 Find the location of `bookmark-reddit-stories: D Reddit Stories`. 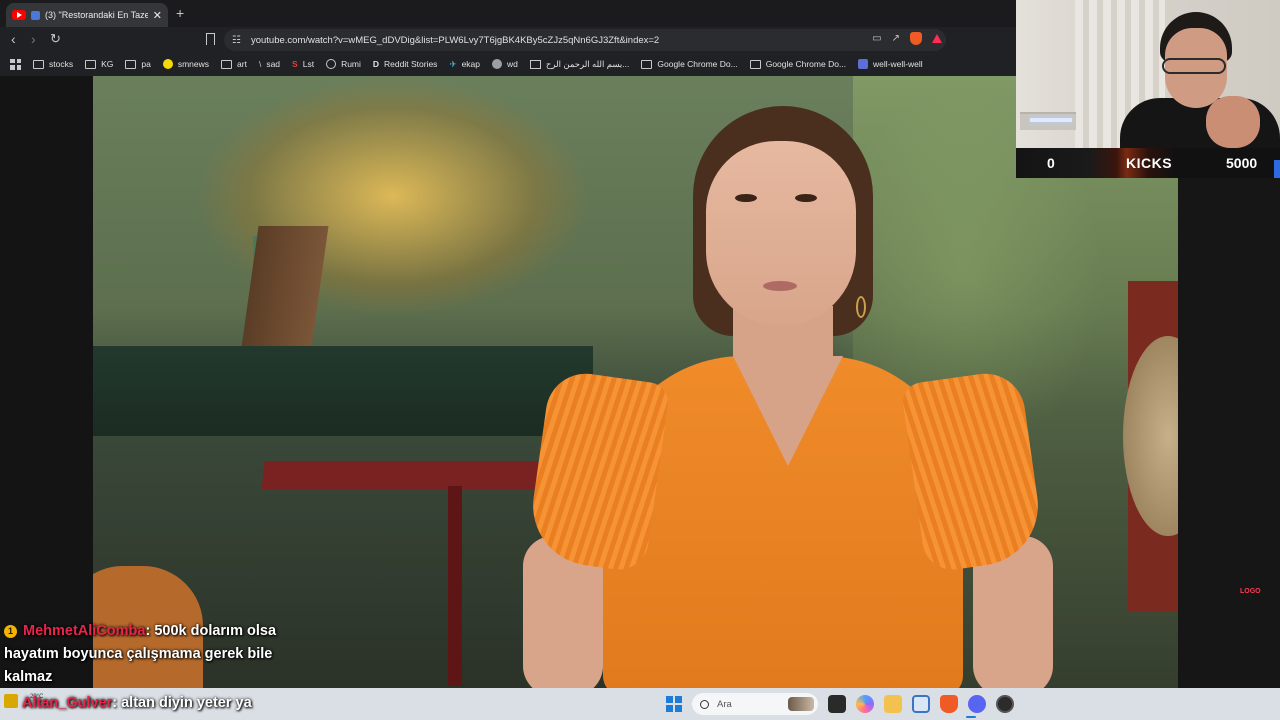

bookmark-reddit-stories: D Reddit Stories is located at coordinates (405, 64).